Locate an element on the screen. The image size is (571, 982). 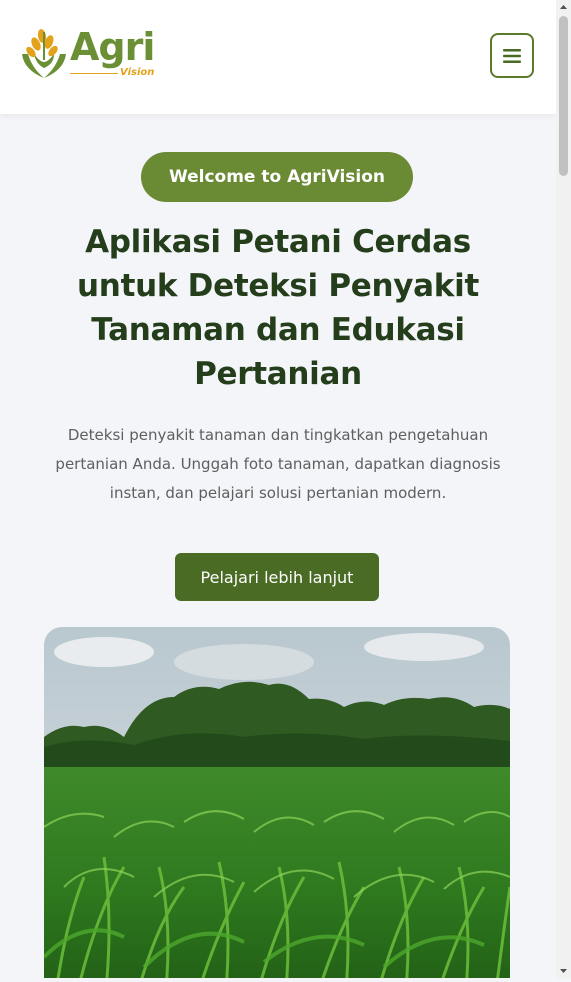
learn-more-button: Pelajari lebih lanjut is located at coordinates (277, 577).